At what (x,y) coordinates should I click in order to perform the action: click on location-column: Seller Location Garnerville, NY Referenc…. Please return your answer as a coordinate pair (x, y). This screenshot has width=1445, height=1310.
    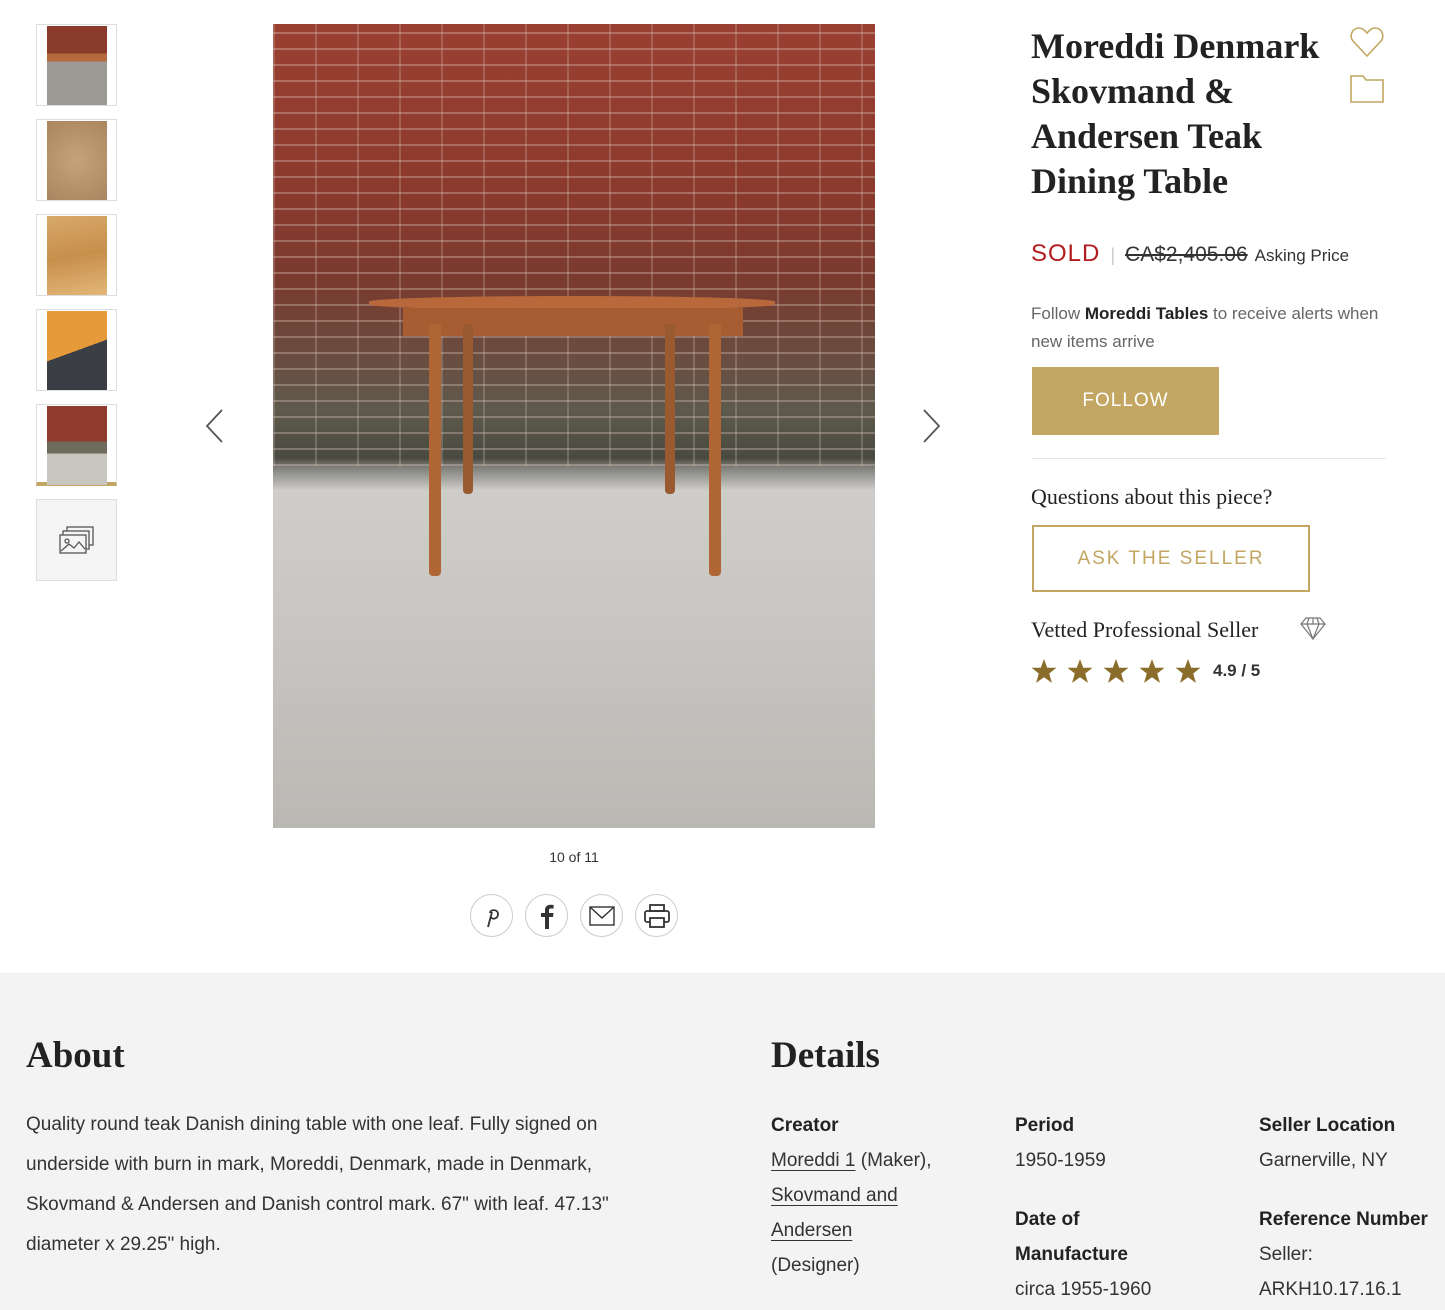
    Looking at the image, I should click on (1352, 1207).